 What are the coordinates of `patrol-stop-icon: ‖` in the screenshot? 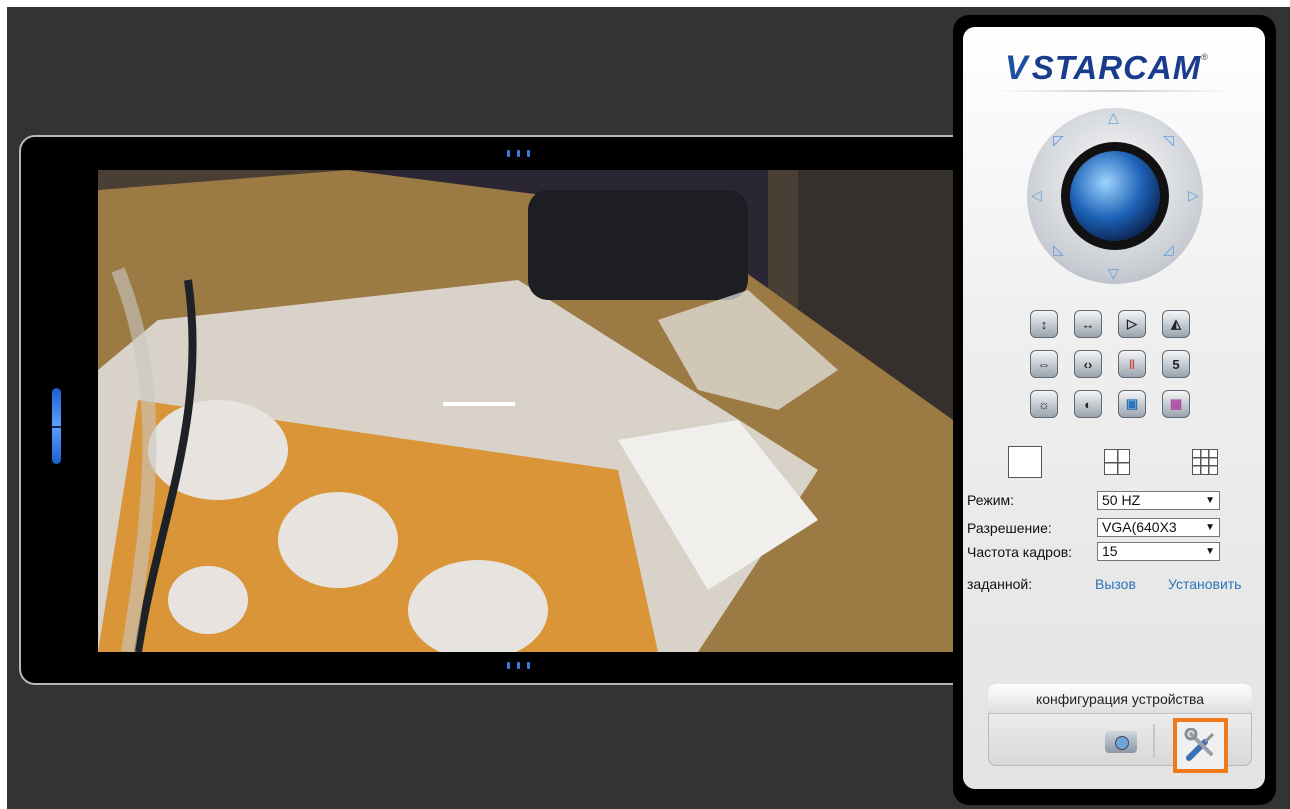 It's located at (1132, 364).